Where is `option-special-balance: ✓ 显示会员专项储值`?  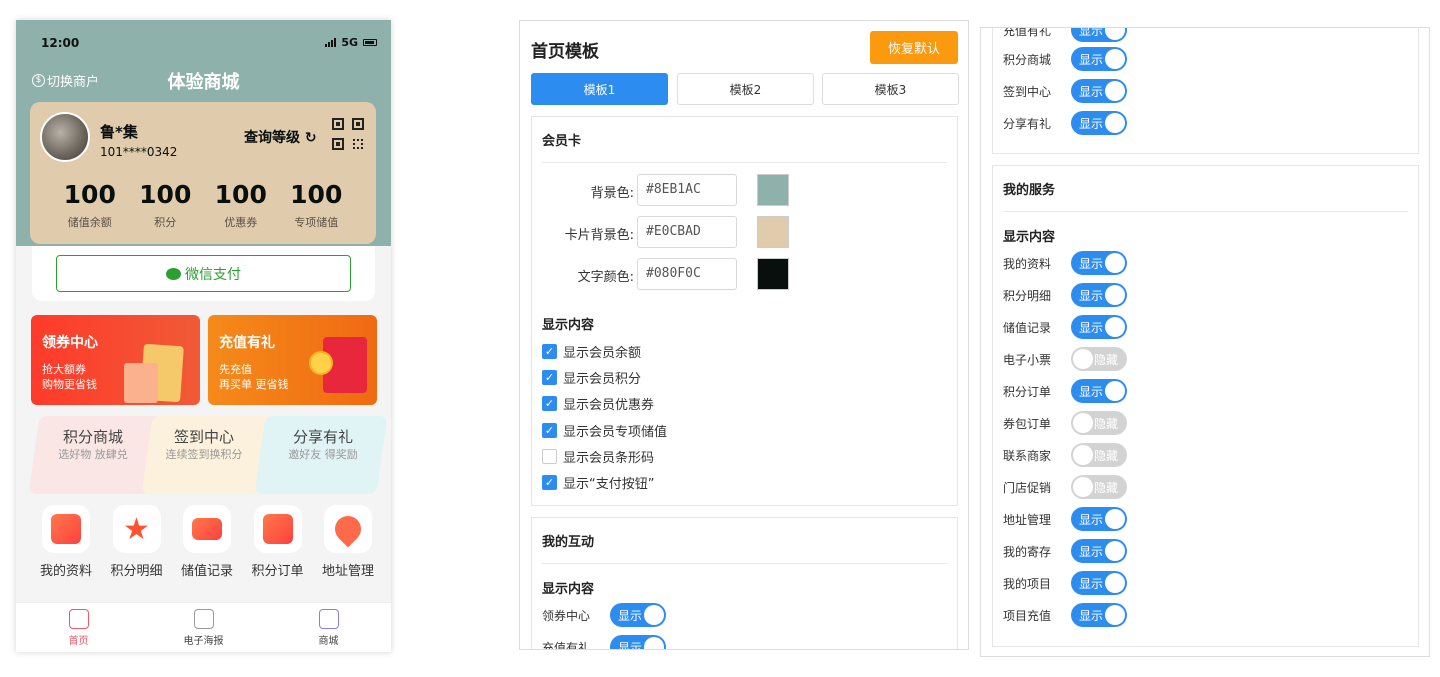
option-special-balance: ✓ 显示会员专项储值 is located at coordinates (604, 430).